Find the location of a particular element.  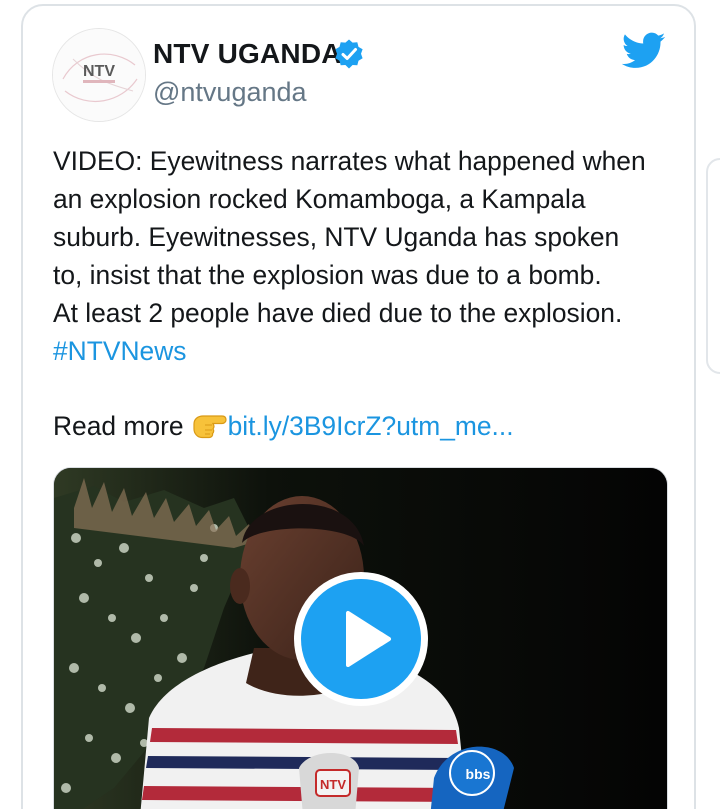

avatar: NTV is located at coordinates (99, 75).